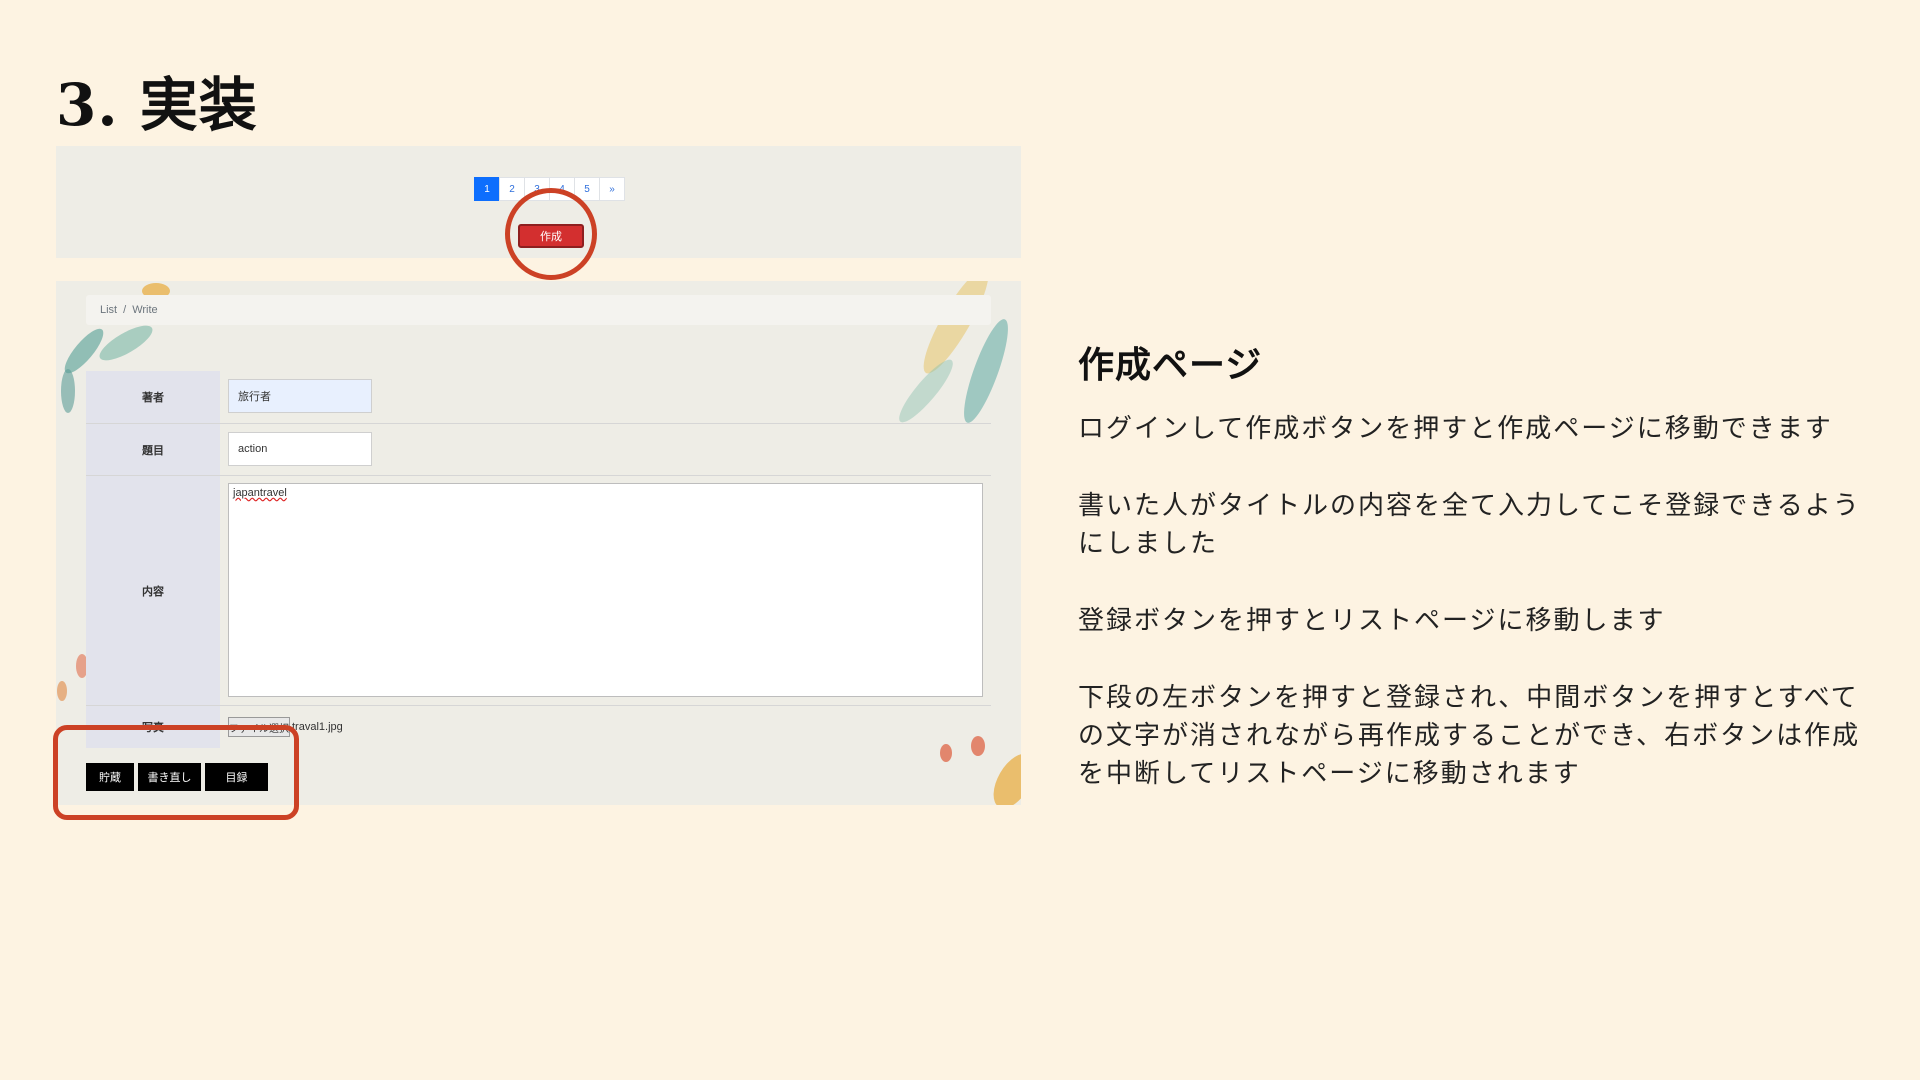 This screenshot has width=1920, height=1080. Describe the element at coordinates (1469, 525) in the screenshot. I see `description-paragraph: 書いた人がタイトルの内容を全て入力してこそ登録できるようにしました` at that location.